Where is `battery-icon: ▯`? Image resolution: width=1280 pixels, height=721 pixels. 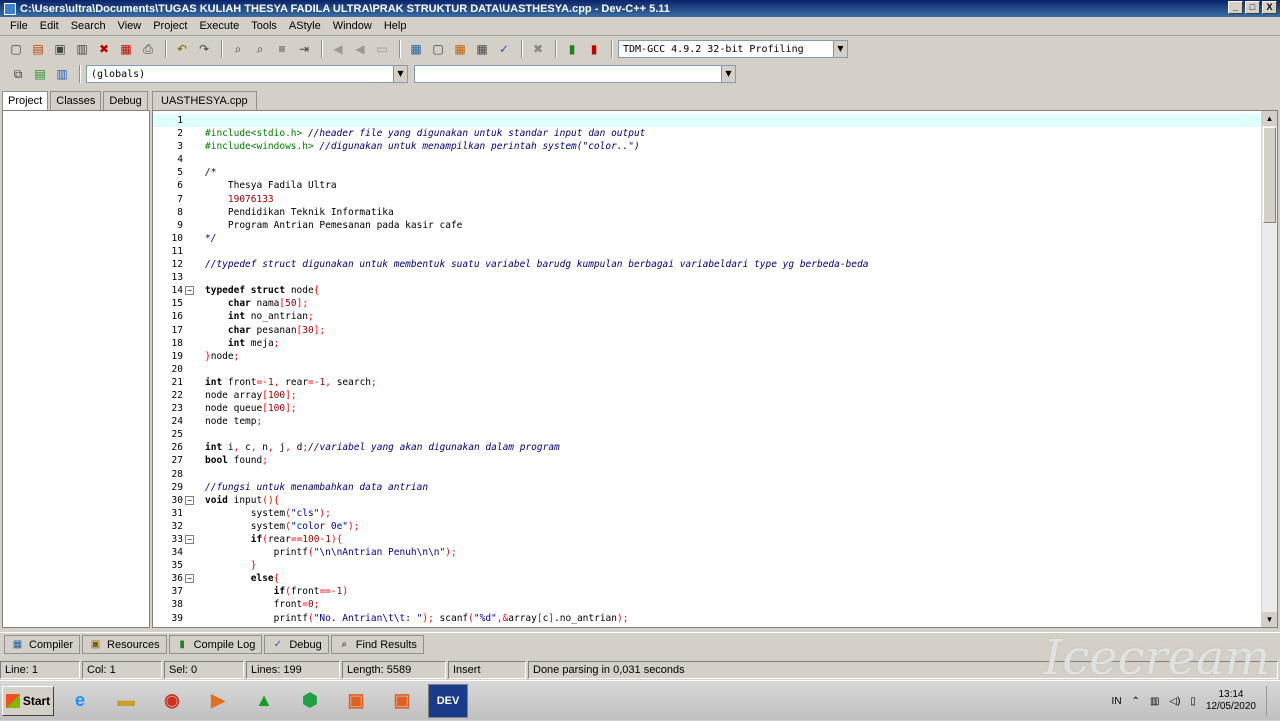 battery-icon: ▯ is located at coordinates (1193, 701).